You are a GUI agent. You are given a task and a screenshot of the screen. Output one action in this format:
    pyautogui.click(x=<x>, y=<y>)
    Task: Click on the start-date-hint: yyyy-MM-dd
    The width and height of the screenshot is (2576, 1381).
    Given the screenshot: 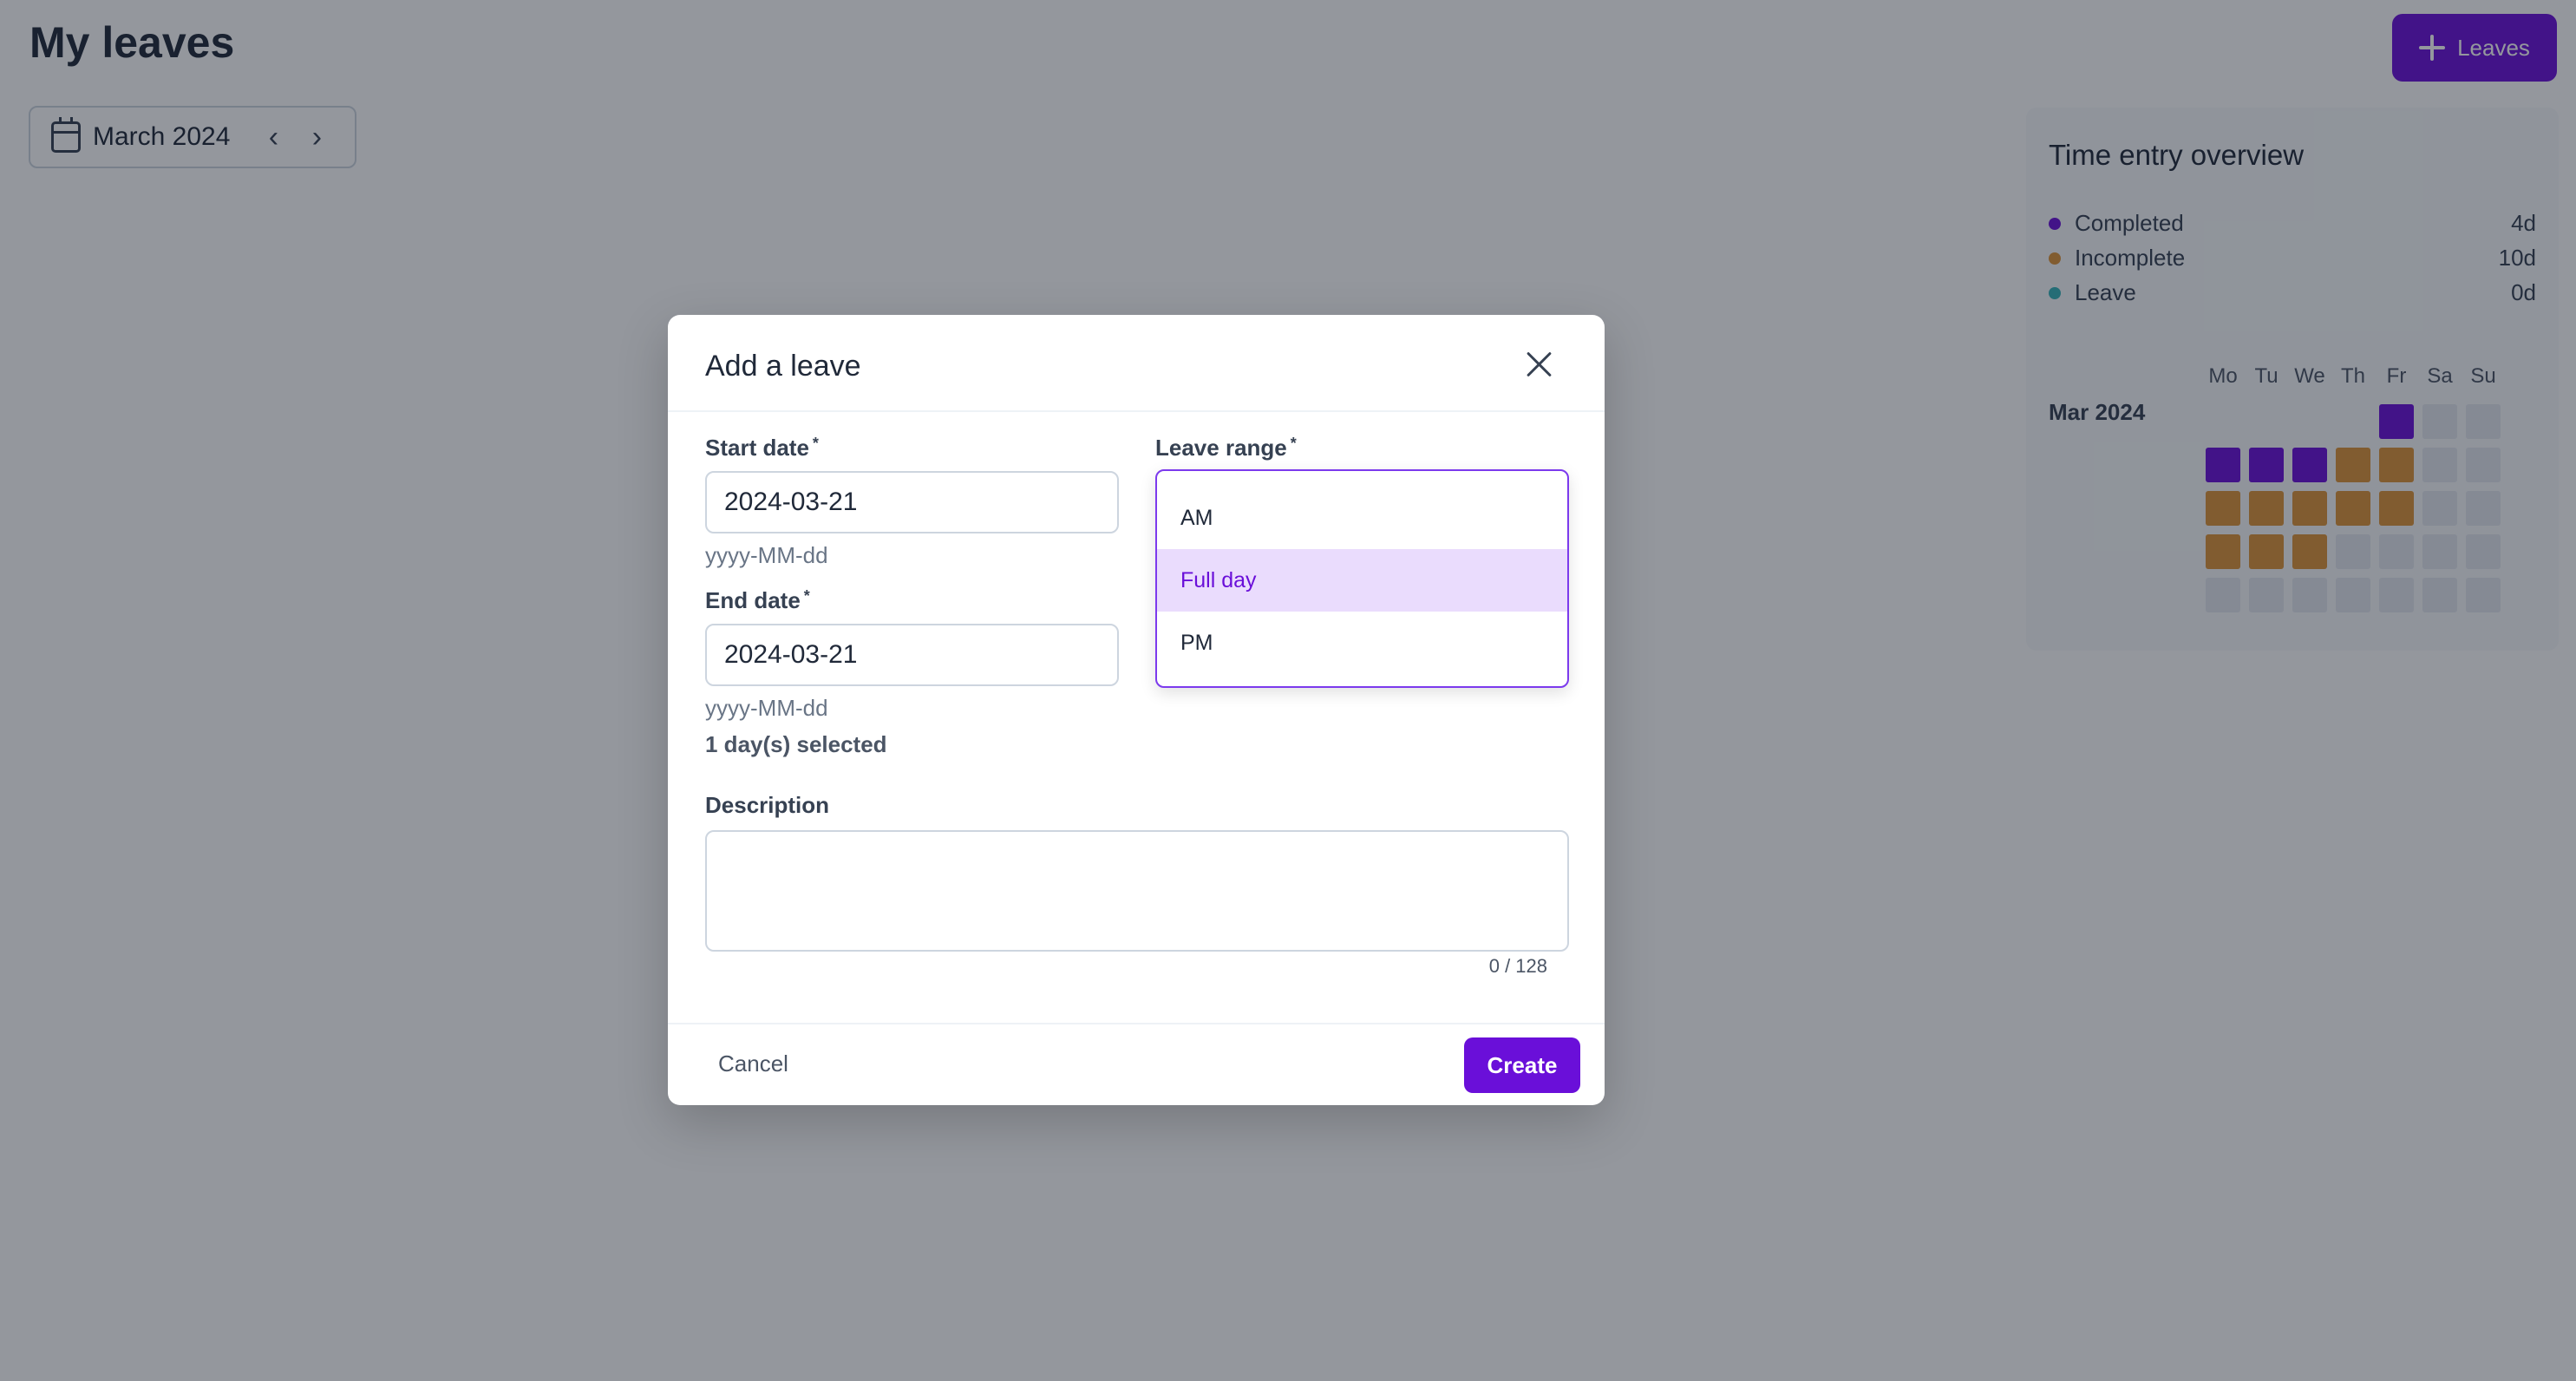 What is the action you would take?
    pyautogui.click(x=766, y=555)
    